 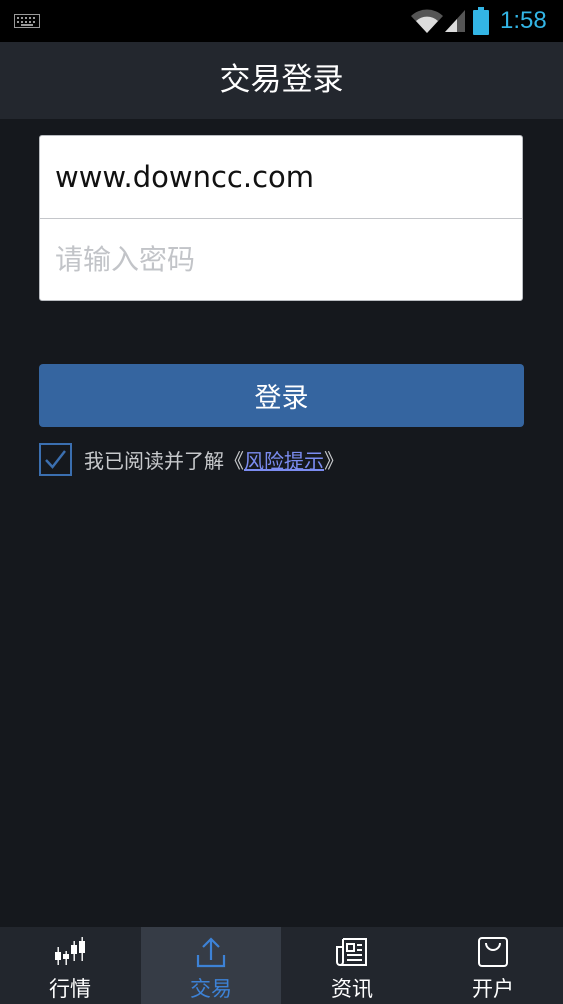 I want to click on checkmark-icon, so click(x=55, y=459).